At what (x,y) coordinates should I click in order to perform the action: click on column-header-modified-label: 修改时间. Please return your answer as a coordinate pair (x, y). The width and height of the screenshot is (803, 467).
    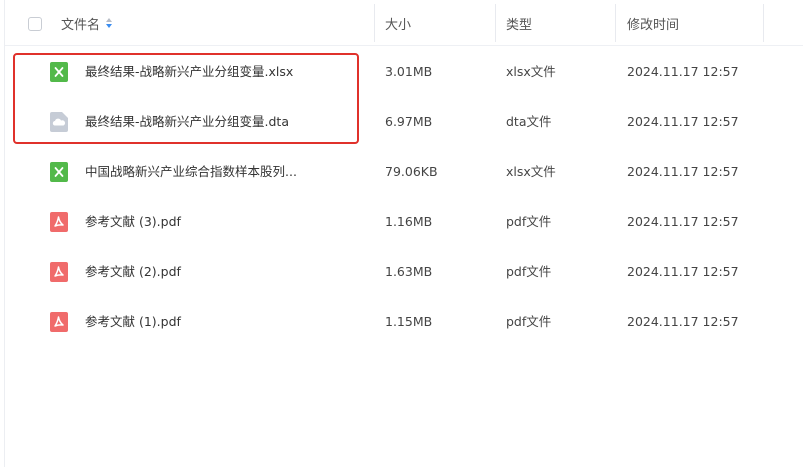
    Looking at the image, I should click on (653, 25).